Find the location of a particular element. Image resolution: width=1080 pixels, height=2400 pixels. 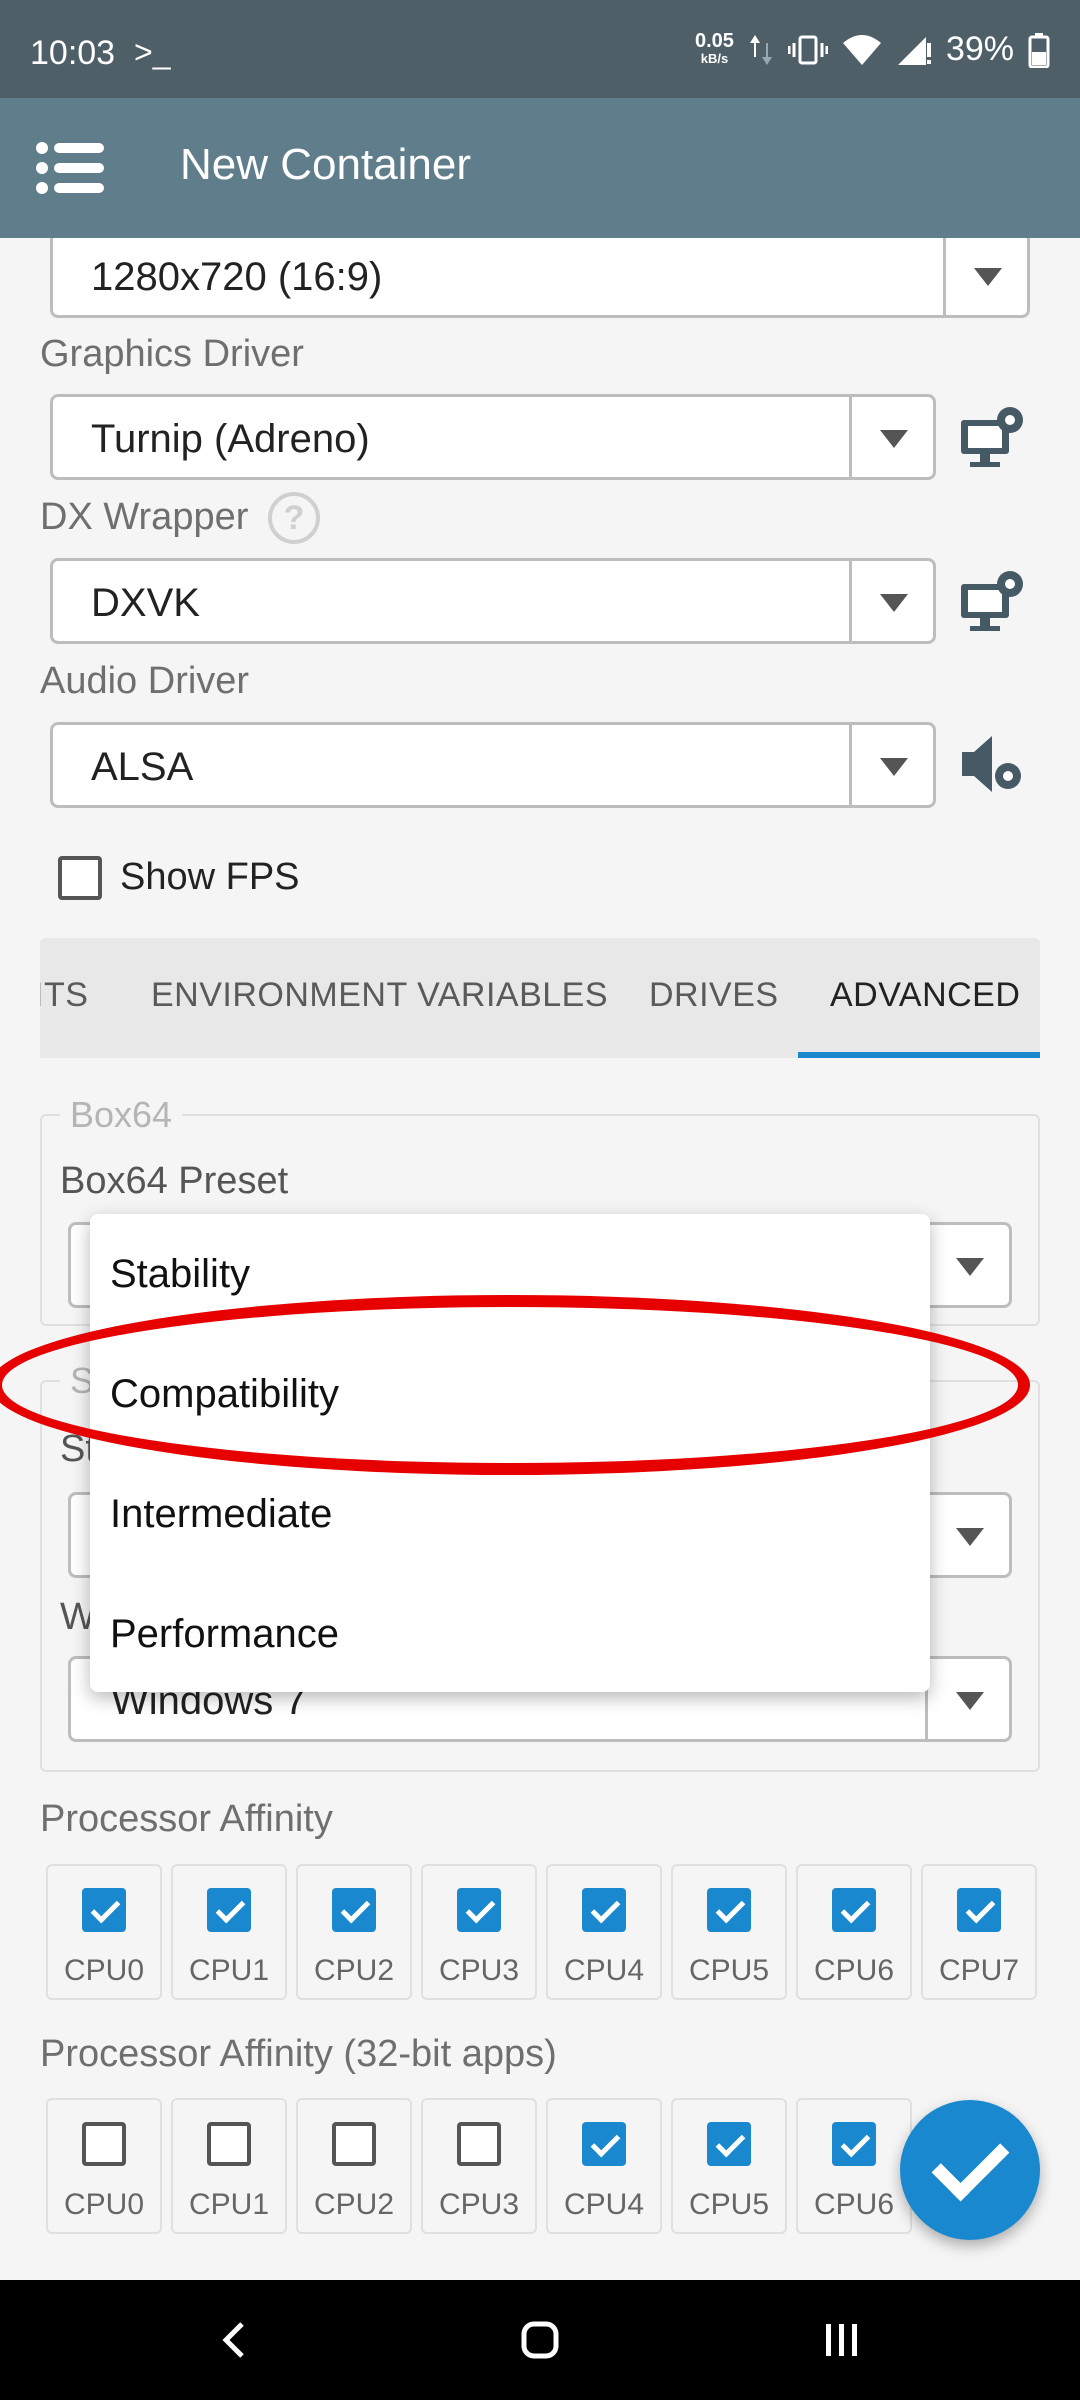

box64-group-label: Box64 is located at coordinates (121, 1115).